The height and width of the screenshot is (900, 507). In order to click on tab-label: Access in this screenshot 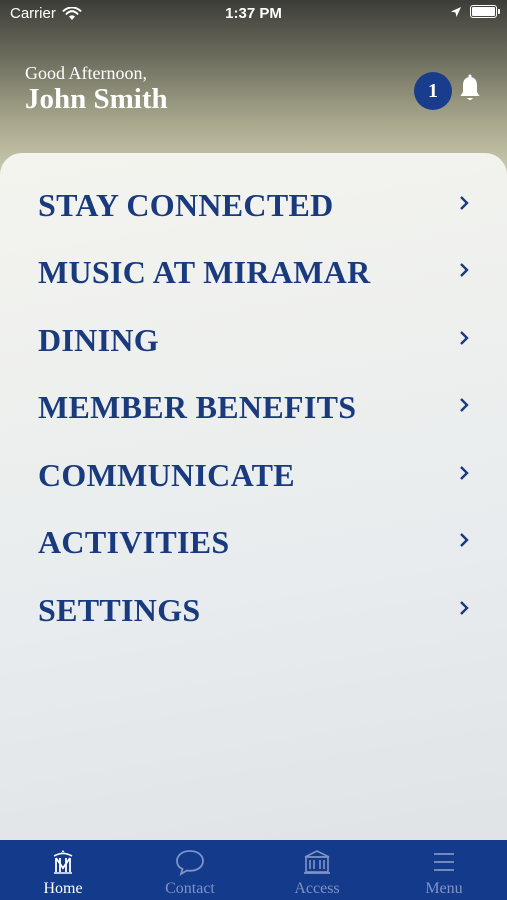, I will do `click(317, 888)`.